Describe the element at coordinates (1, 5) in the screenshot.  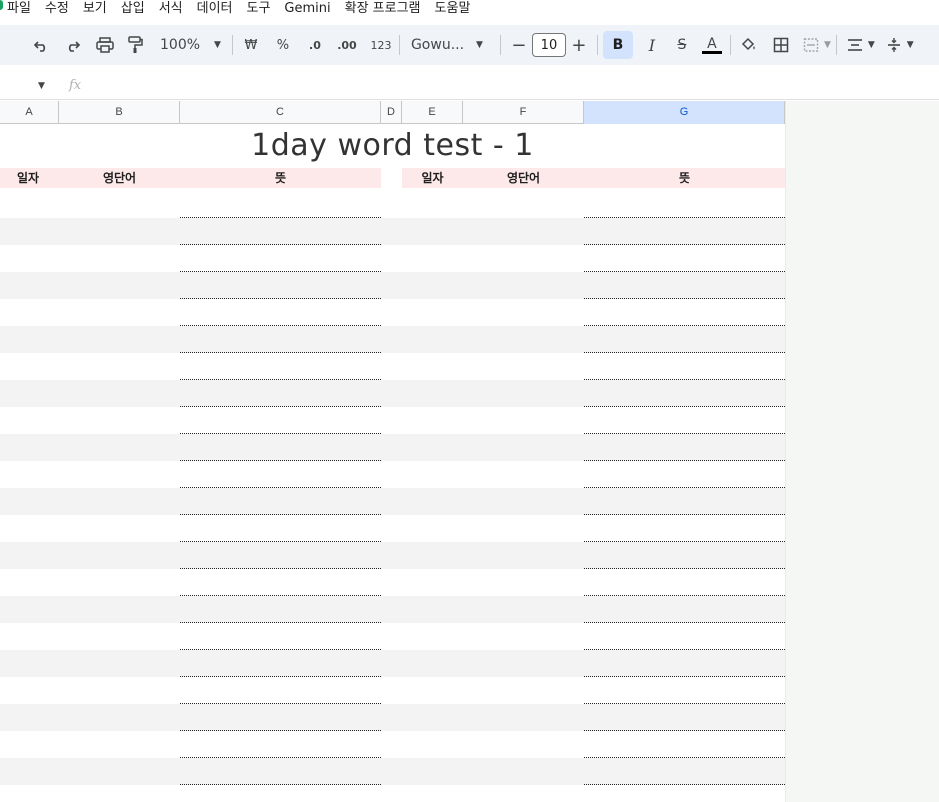
I see `app-logo-icon` at that location.